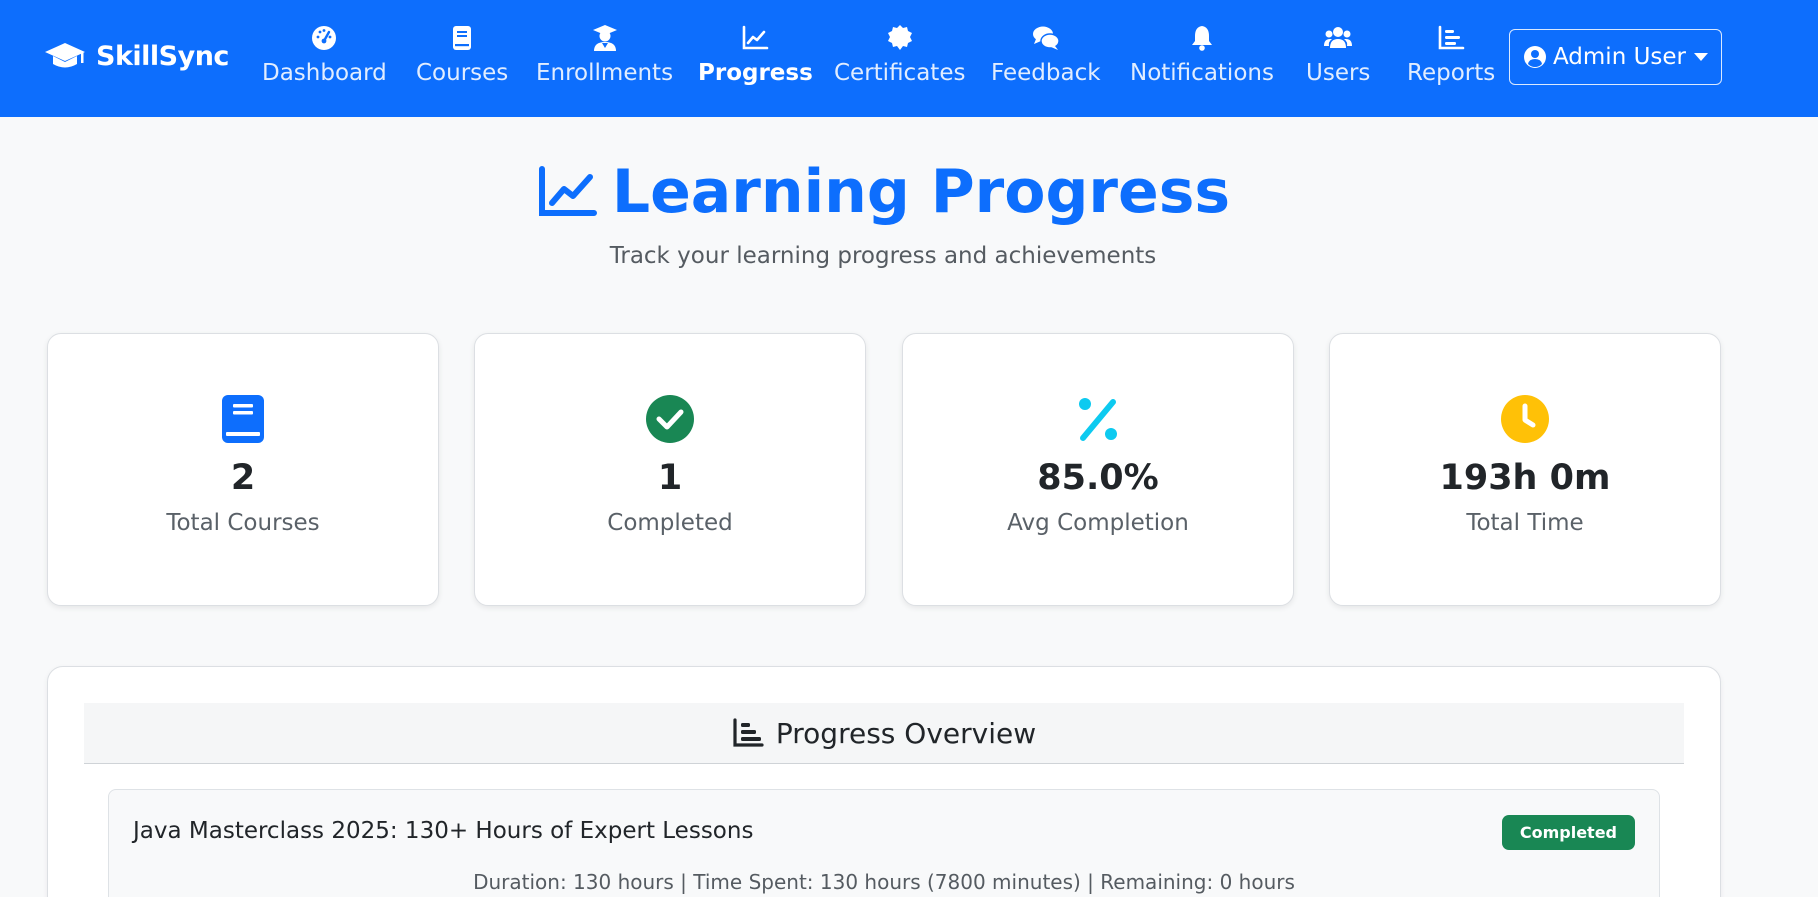  I want to click on nav-item-certificates: Certificates, so click(899, 56).